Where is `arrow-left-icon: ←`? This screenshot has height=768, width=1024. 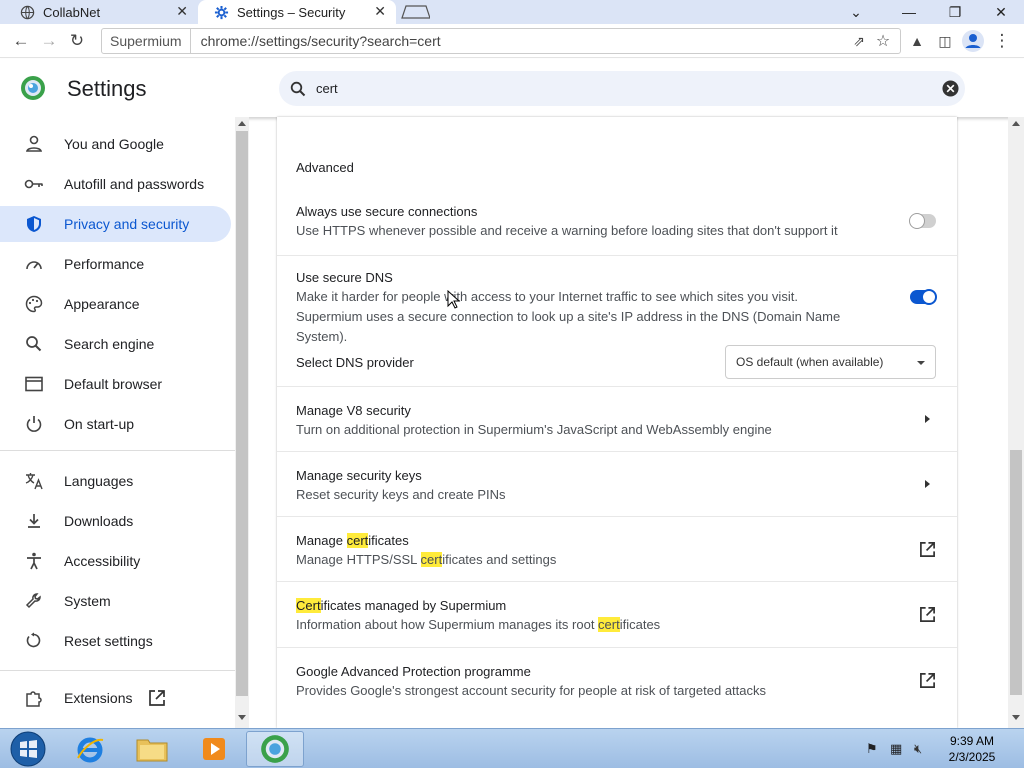
arrow-left-icon: ← is located at coordinates (21, 40).